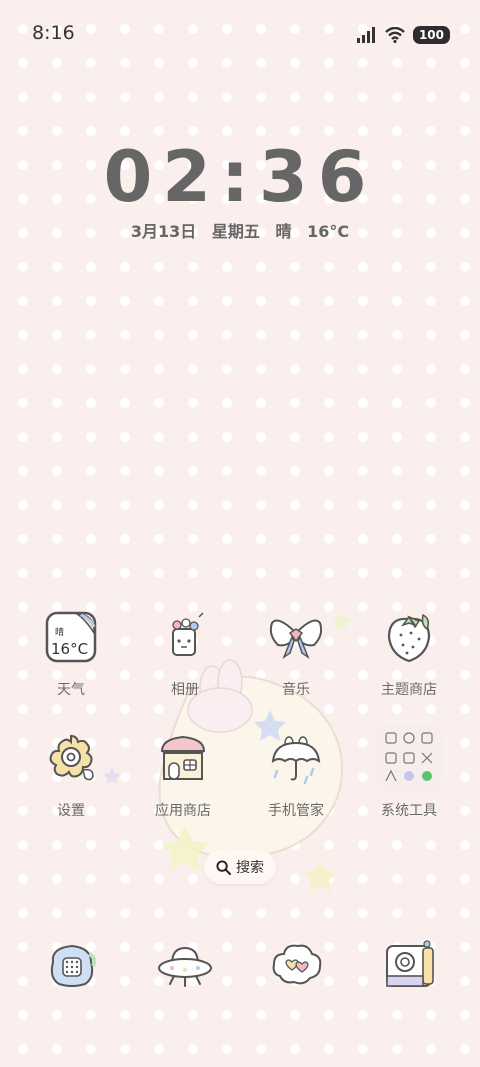 This screenshot has height=1067, width=480. Describe the element at coordinates (71, 811) in the screenshot. I see `app-label: 设置` at that location.